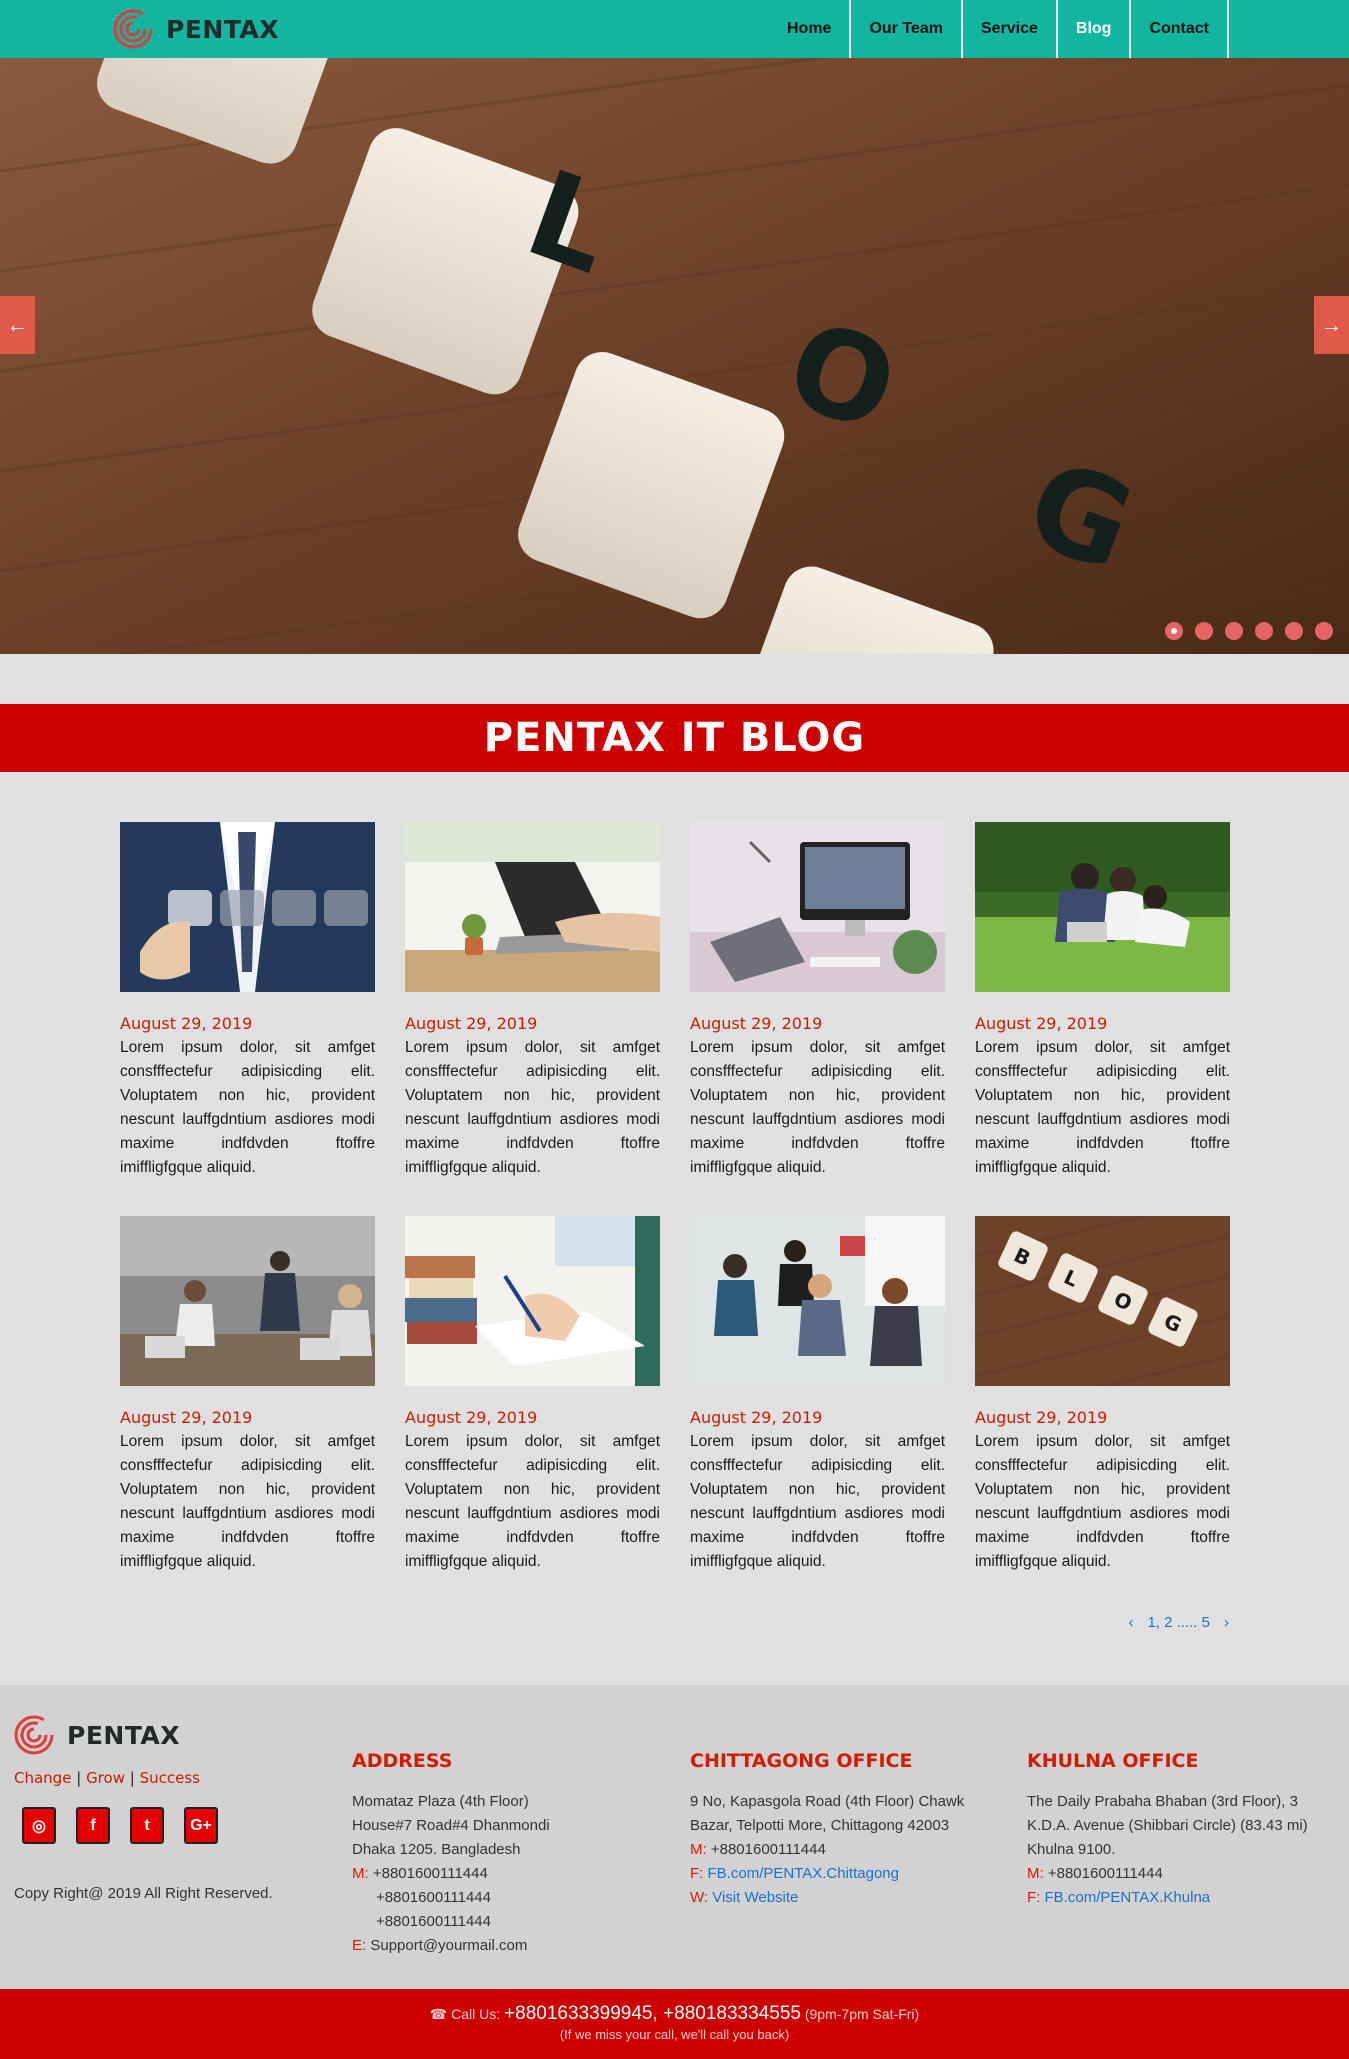  What do you see at coordinates (476, 2014) in the screenshot?
I see `call-prefix: Call Us:` at bounding box center [476, 2014].